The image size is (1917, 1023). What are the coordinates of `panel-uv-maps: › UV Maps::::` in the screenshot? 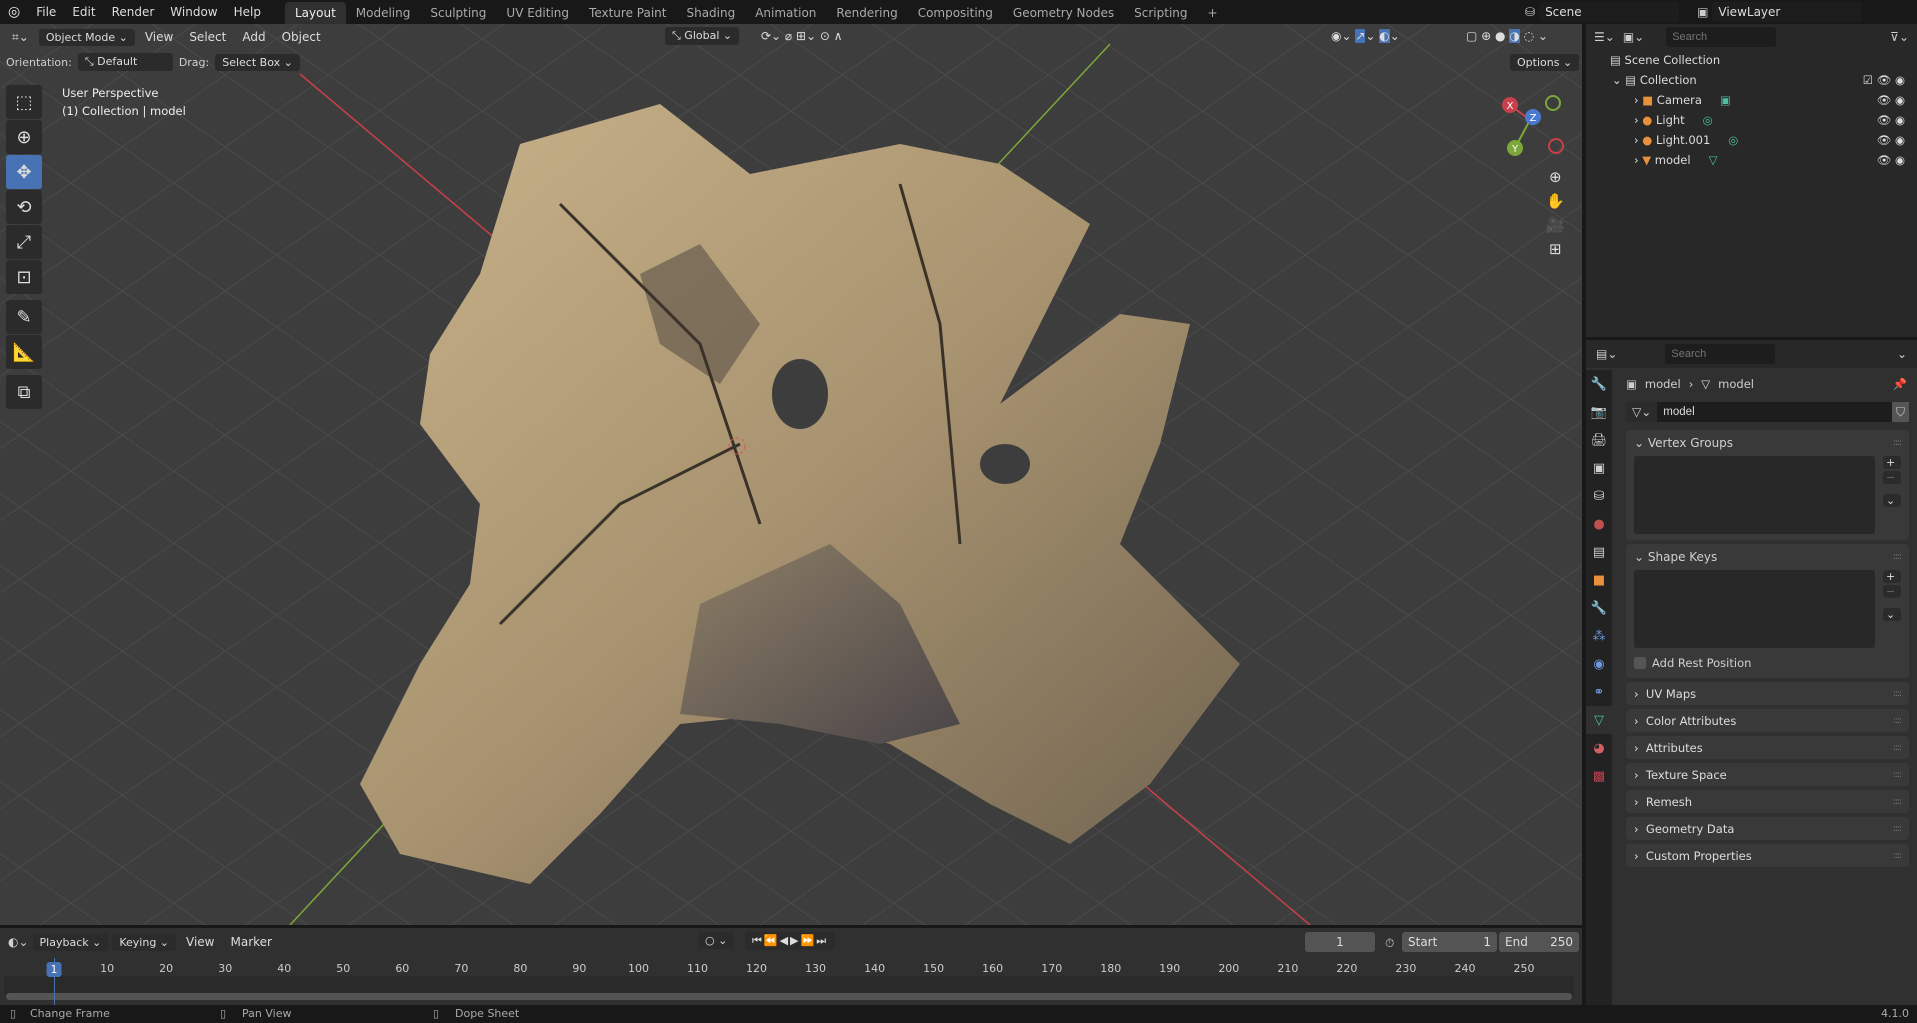 It's located at (1767, 693).